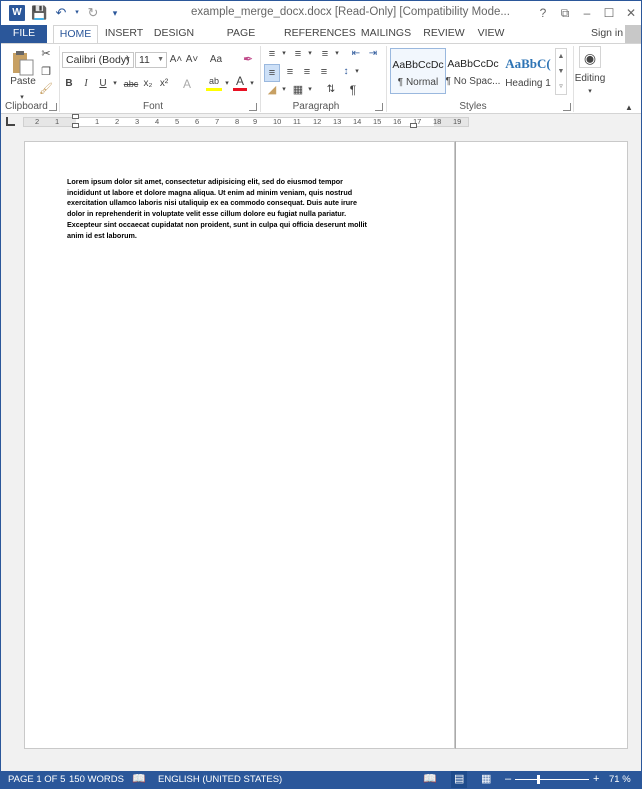 Image resolution: width=642 pixels, height=789 pixels. I want to click on subscript-button: x₂, so click(148, 84).